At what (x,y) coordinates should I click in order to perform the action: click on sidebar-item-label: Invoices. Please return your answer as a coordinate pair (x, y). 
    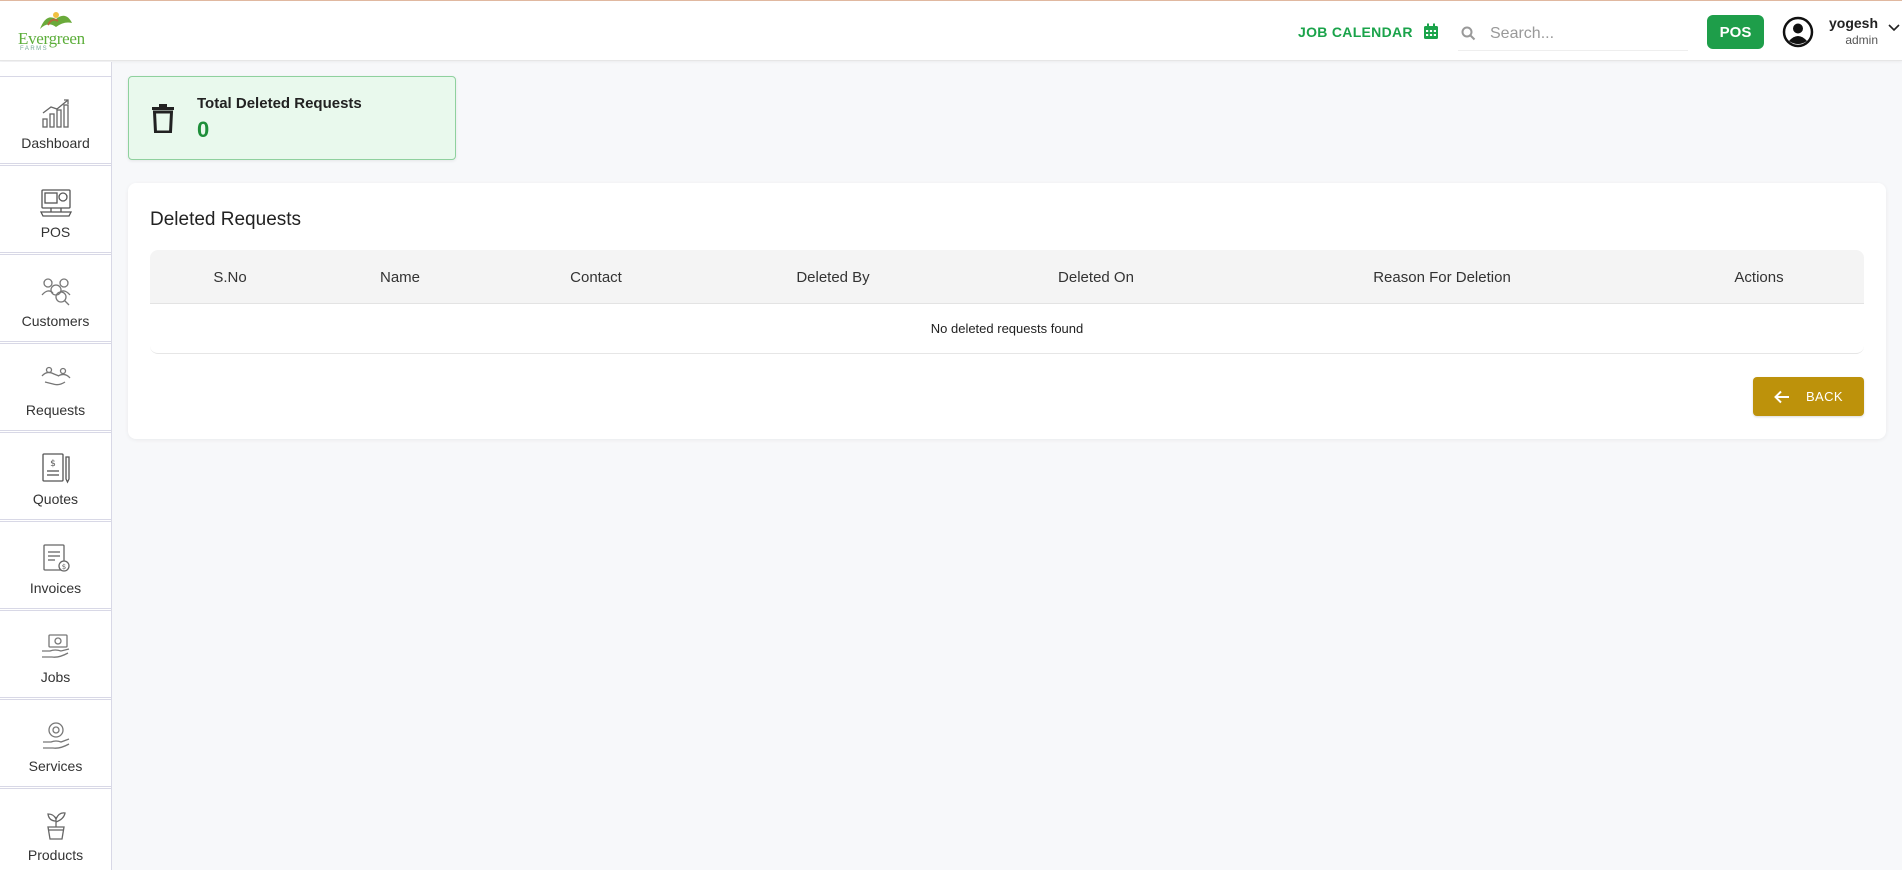
    Looking at the image, I should click on (55, 588).